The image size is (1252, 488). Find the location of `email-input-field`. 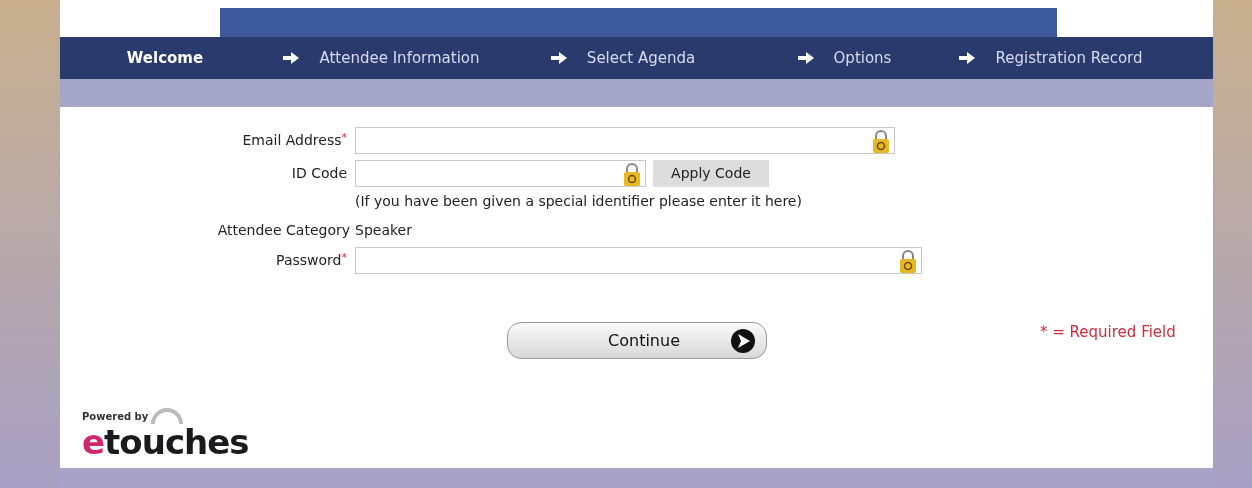

email-input-field is located at coordinates (625, 140).